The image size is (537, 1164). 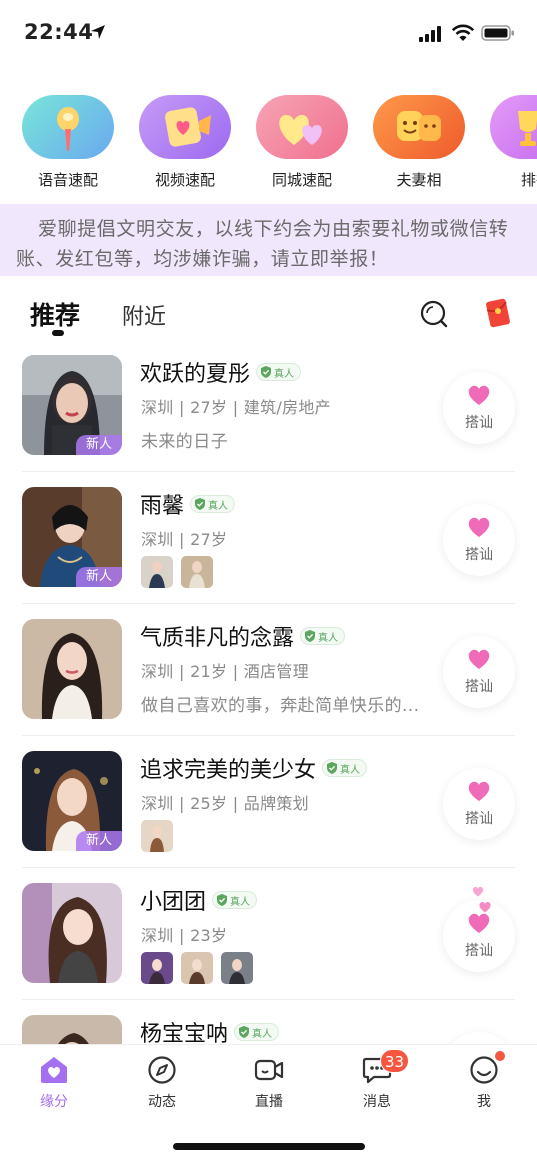 What do you see at coordinates (184, 442) in the screenshot?
I see `user-bio: 未来的日子` at bounding box center [184, 442].